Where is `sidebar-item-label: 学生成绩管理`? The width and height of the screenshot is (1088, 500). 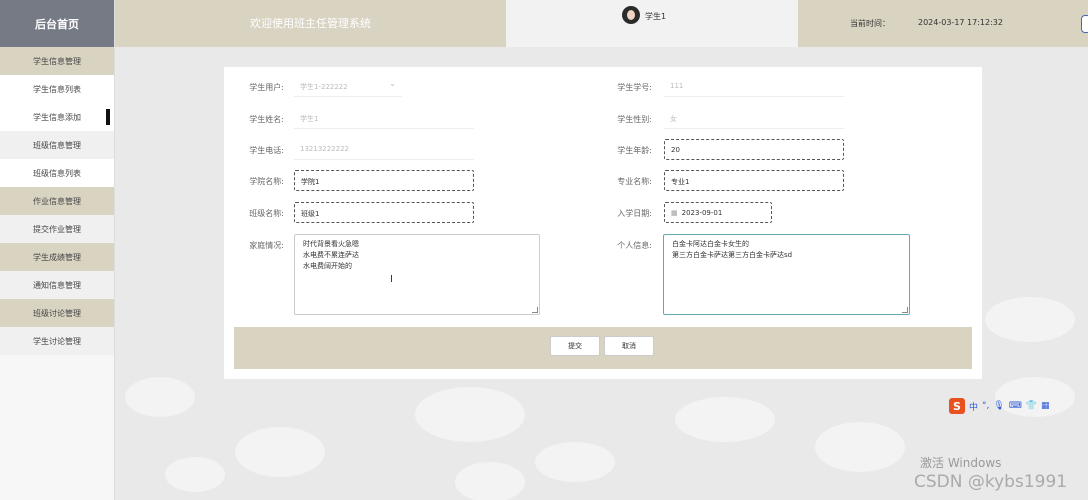 sidebar-item-label: 学生成绩管理 is located at coordinates (57, 257).